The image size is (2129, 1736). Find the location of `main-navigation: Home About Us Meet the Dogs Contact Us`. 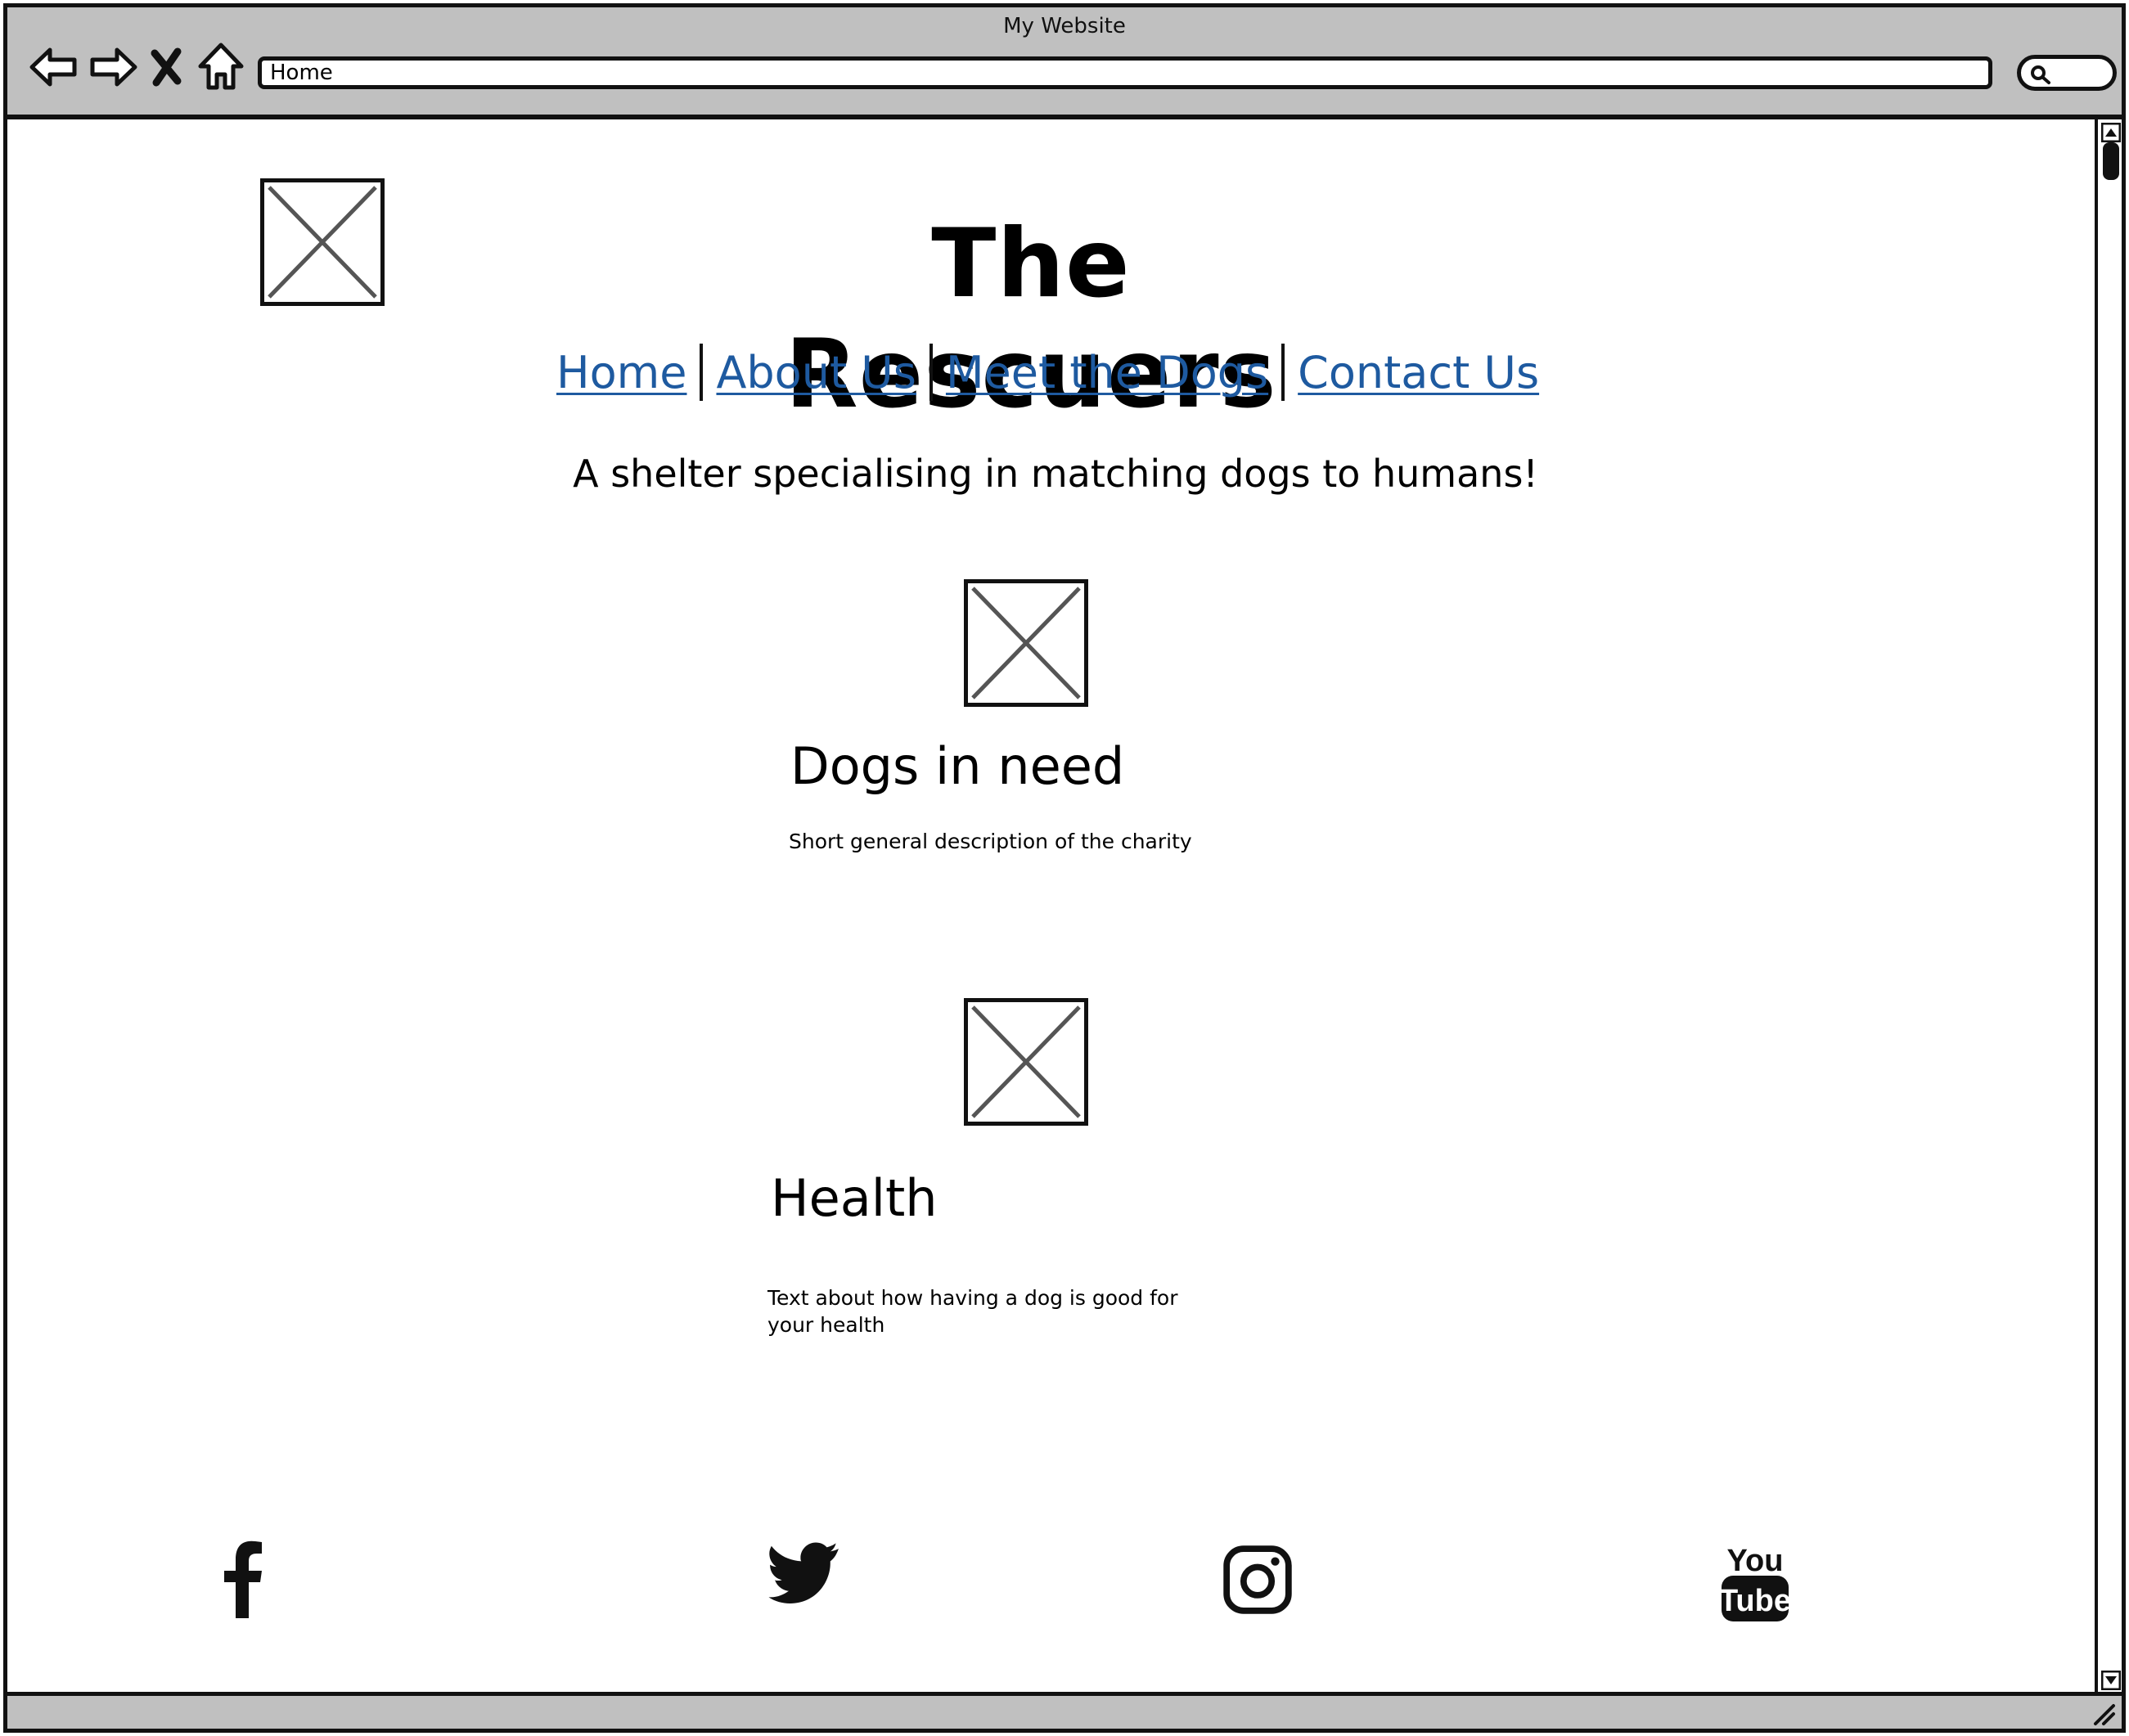

main-navigation: Home About Us Meet the Dogs Contact Us is located at coordinates (1047, 372).